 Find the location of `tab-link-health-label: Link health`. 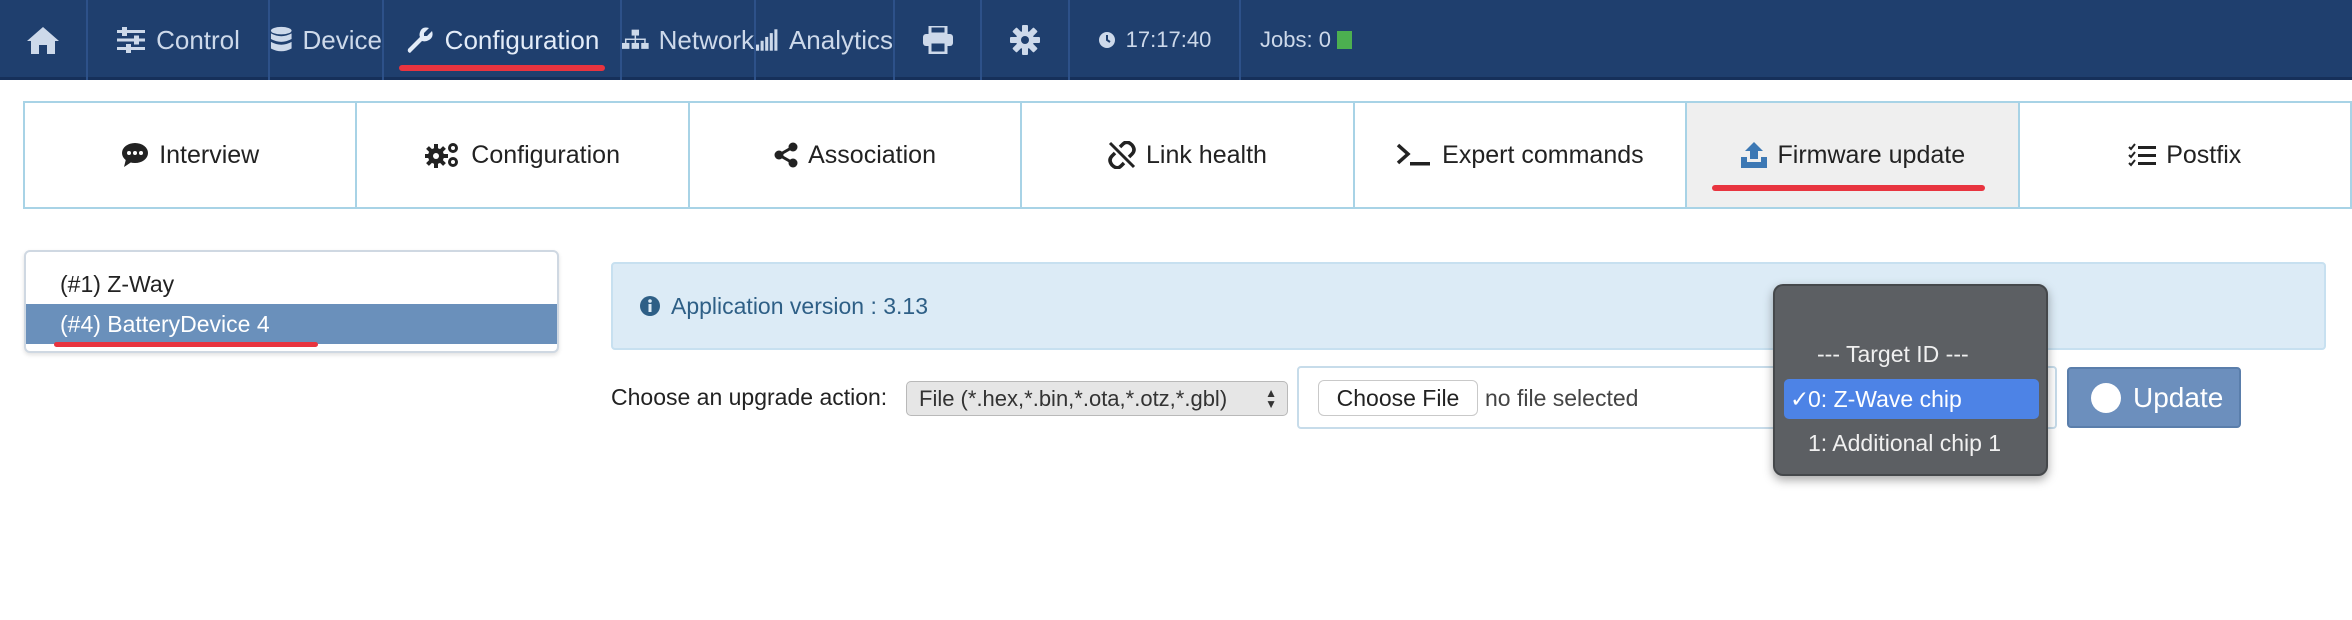

tab-link-health-label: Link health is located at coordinates (1206, 154).